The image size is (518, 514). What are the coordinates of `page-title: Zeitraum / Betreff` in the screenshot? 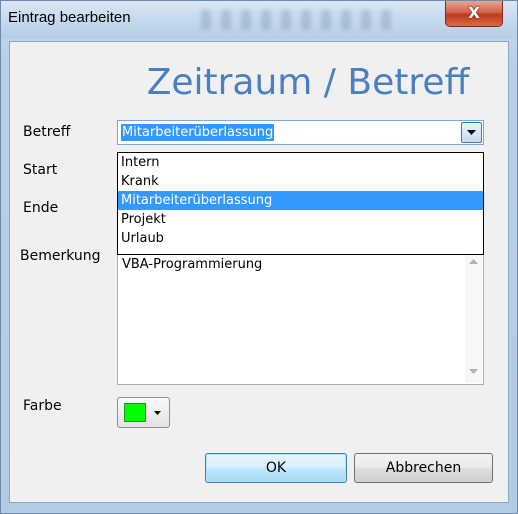 It's located at (308, 82).